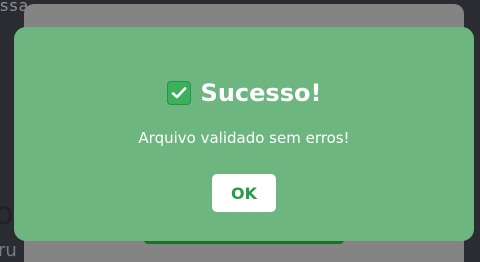 The height and width of the screenshot is (262, 480). I want to click on dialog-message: Arquivo validado sem erros!, so click(244, 138).